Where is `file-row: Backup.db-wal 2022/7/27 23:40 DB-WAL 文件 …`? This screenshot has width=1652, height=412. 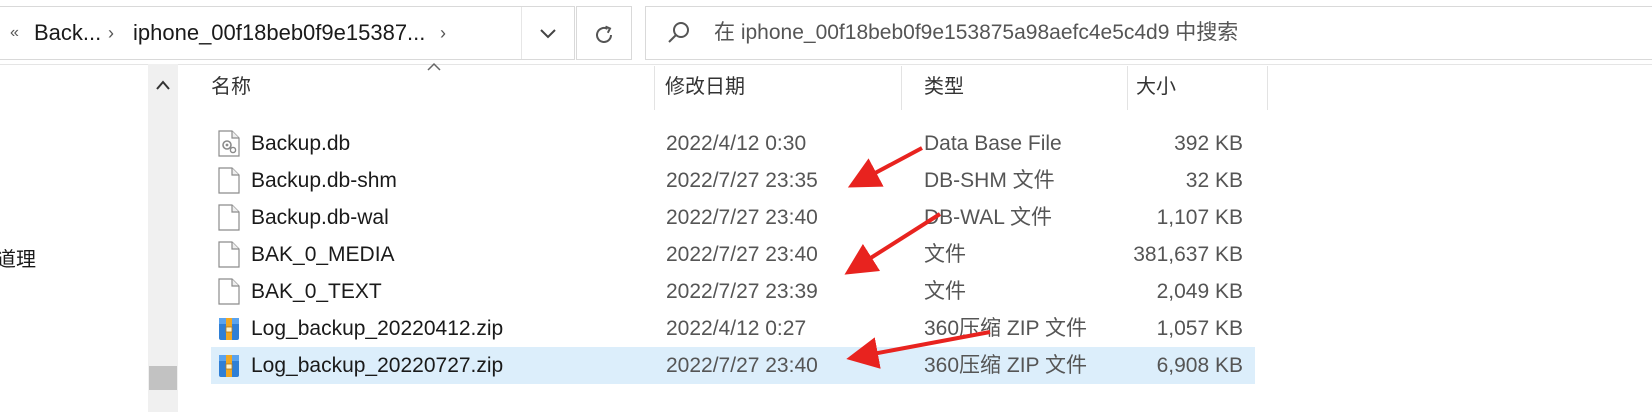
file-row: Backup.db-wal 2022/7/27 23:40 DB-WAL 文件 … is located at coordinates (733, 217).